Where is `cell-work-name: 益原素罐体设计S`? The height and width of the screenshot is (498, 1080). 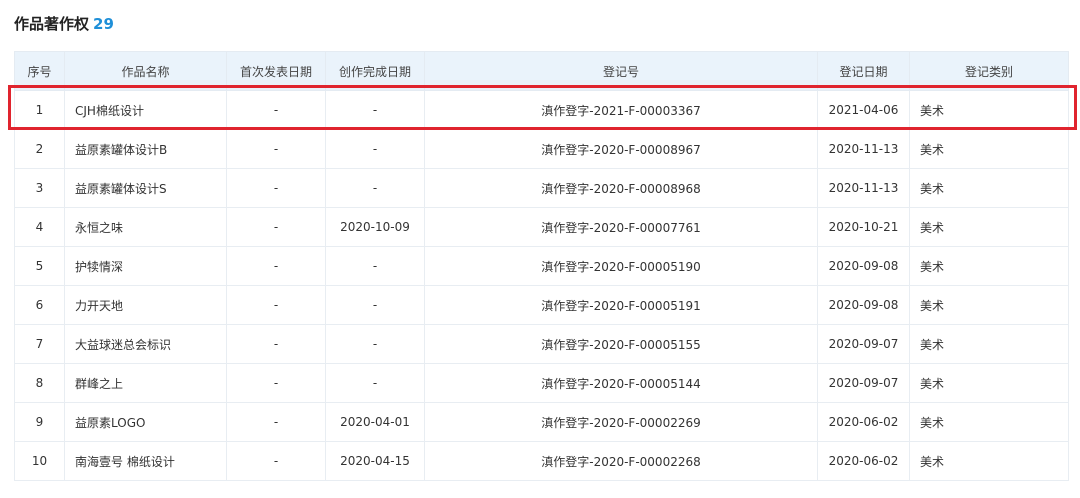
cell-work-name: 益原素罐体设计S is located at coordinates (145, 188).